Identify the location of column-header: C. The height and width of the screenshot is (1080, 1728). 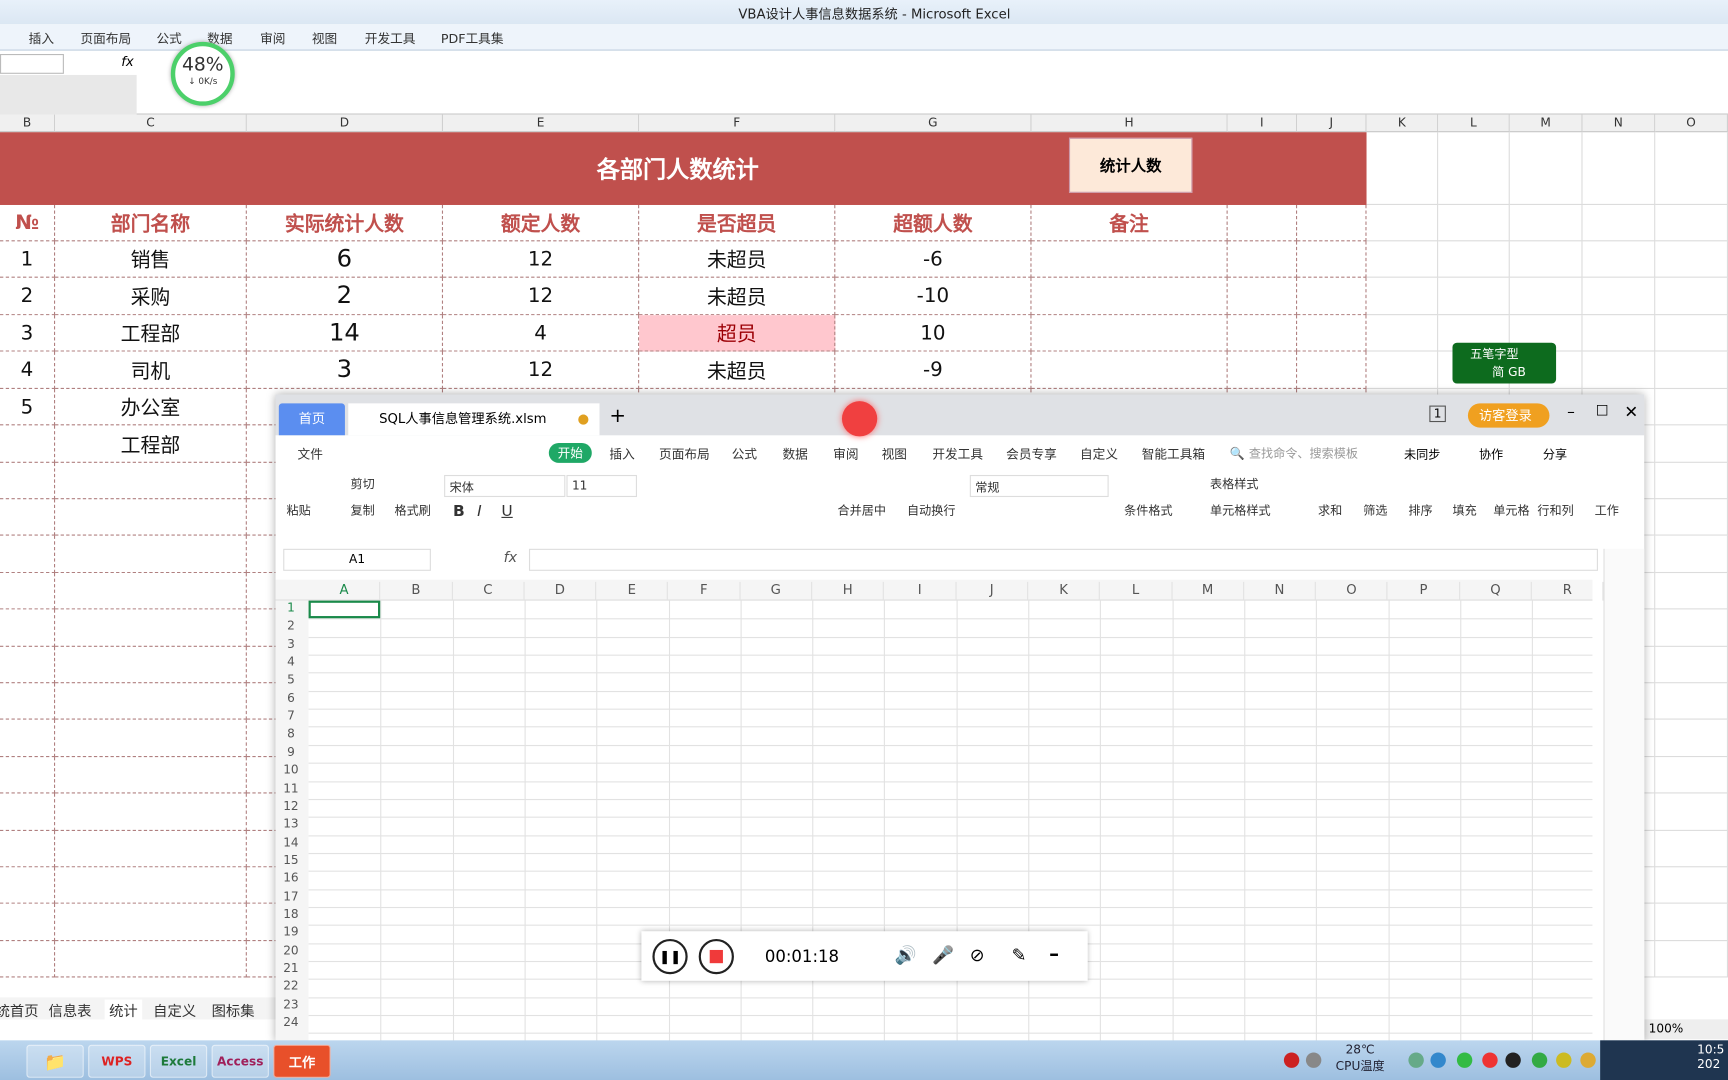
(151, 123).